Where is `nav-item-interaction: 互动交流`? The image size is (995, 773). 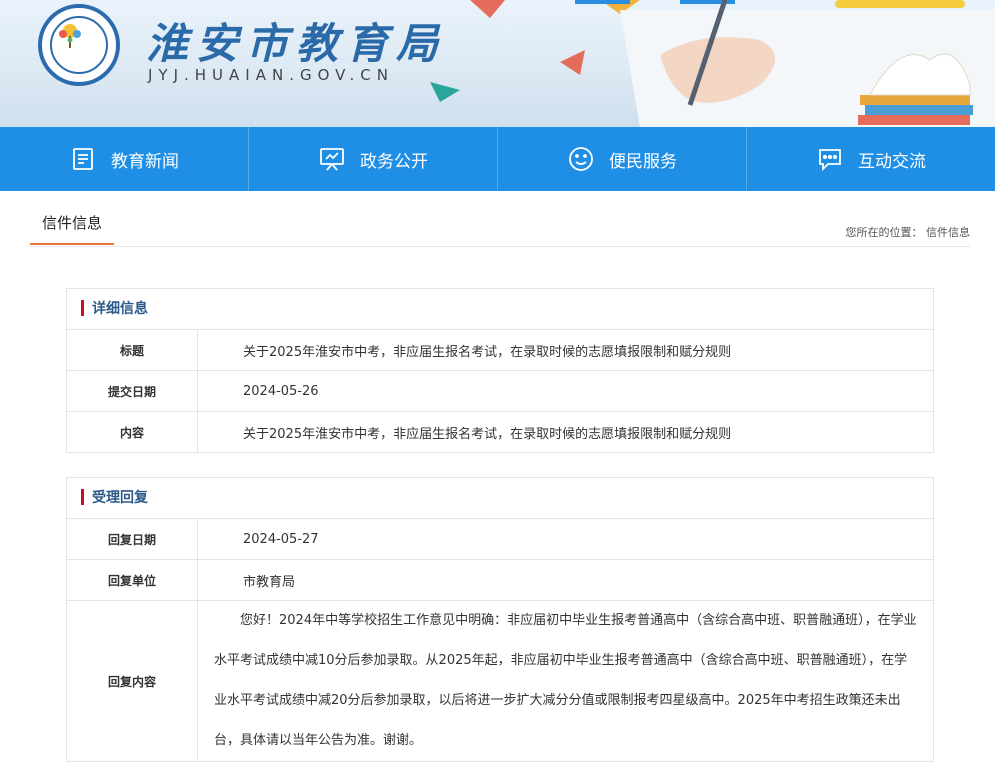 nav-item-interaction: 互动交流 is located at coordinates (871, 159).